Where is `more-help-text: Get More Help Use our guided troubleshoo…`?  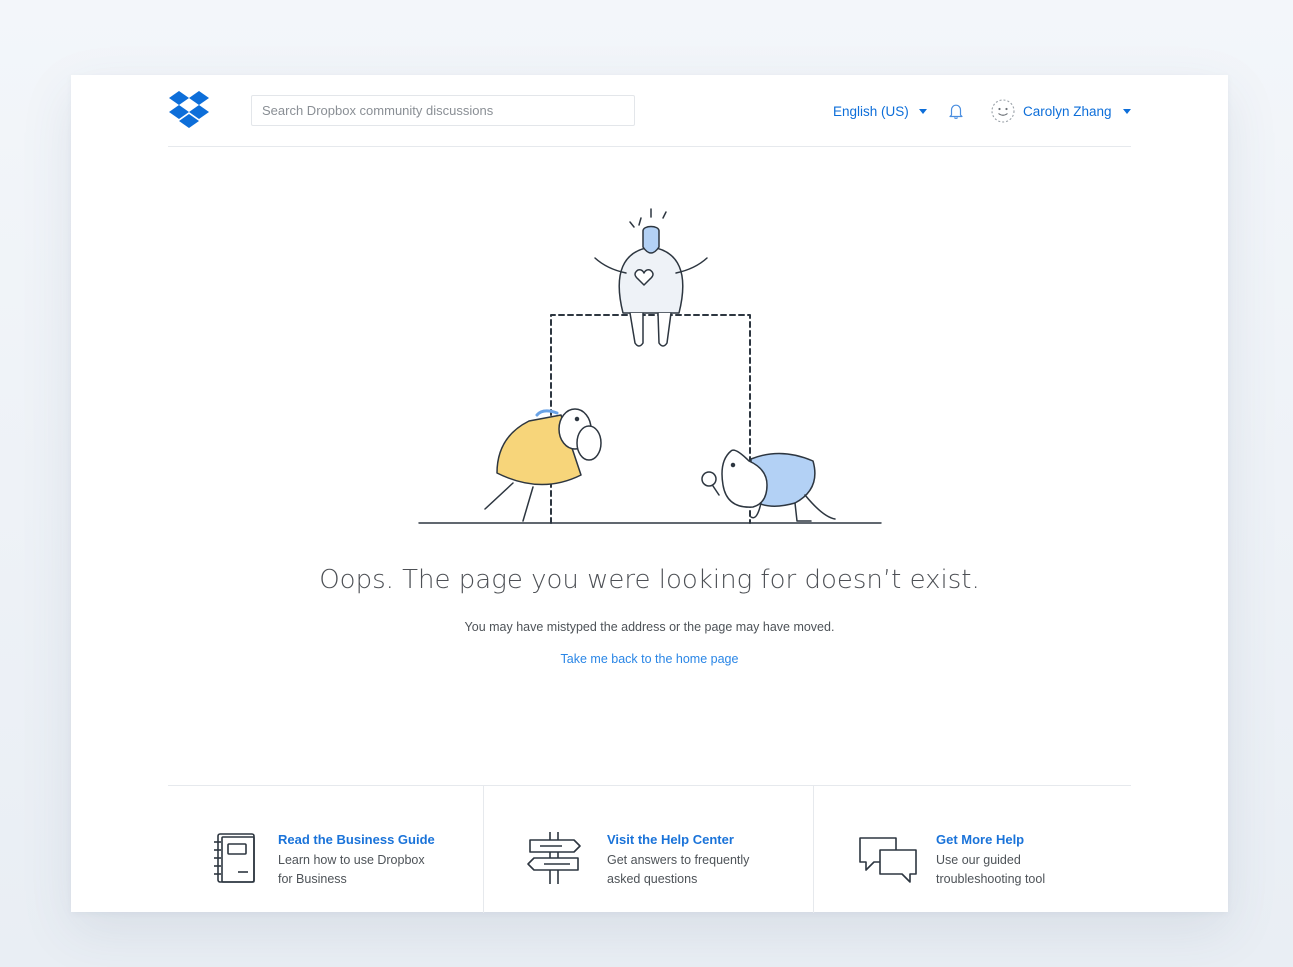
more-help-text: Get More Help Use our guided troubleshoo… is located at coordinates (1021, 860).